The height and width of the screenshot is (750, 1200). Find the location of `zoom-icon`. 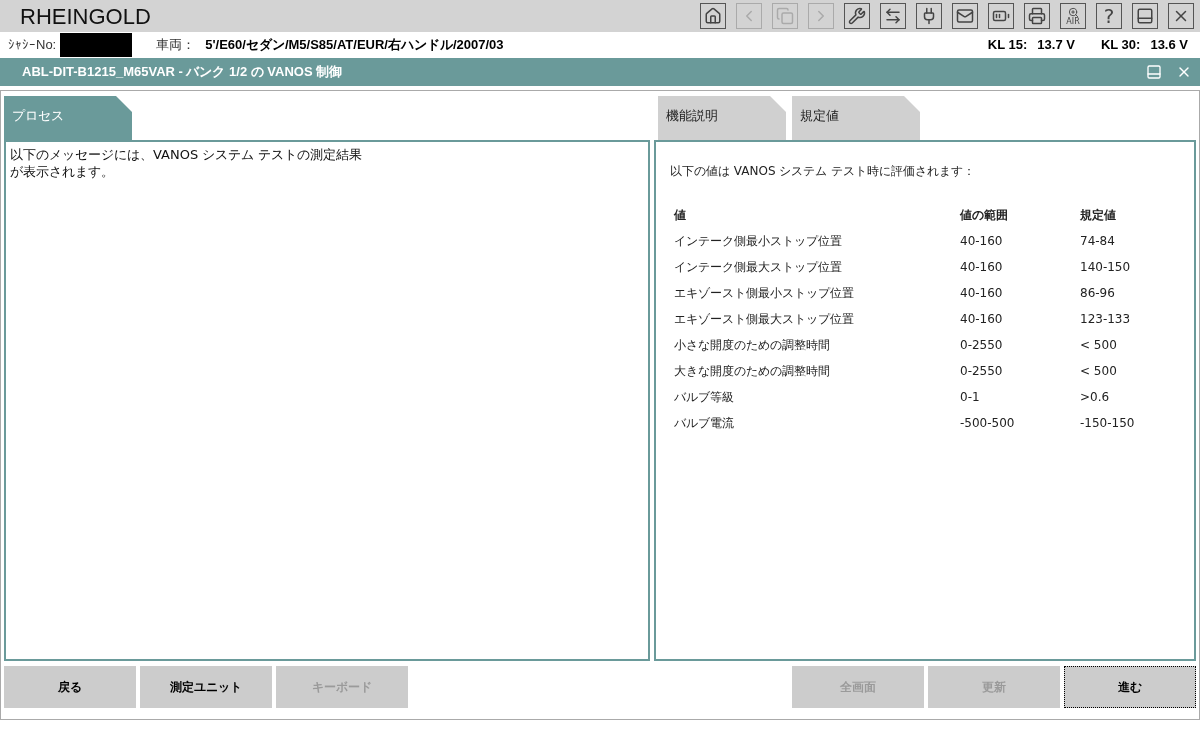

zoom-icon is located at coordinates (1073, 12).